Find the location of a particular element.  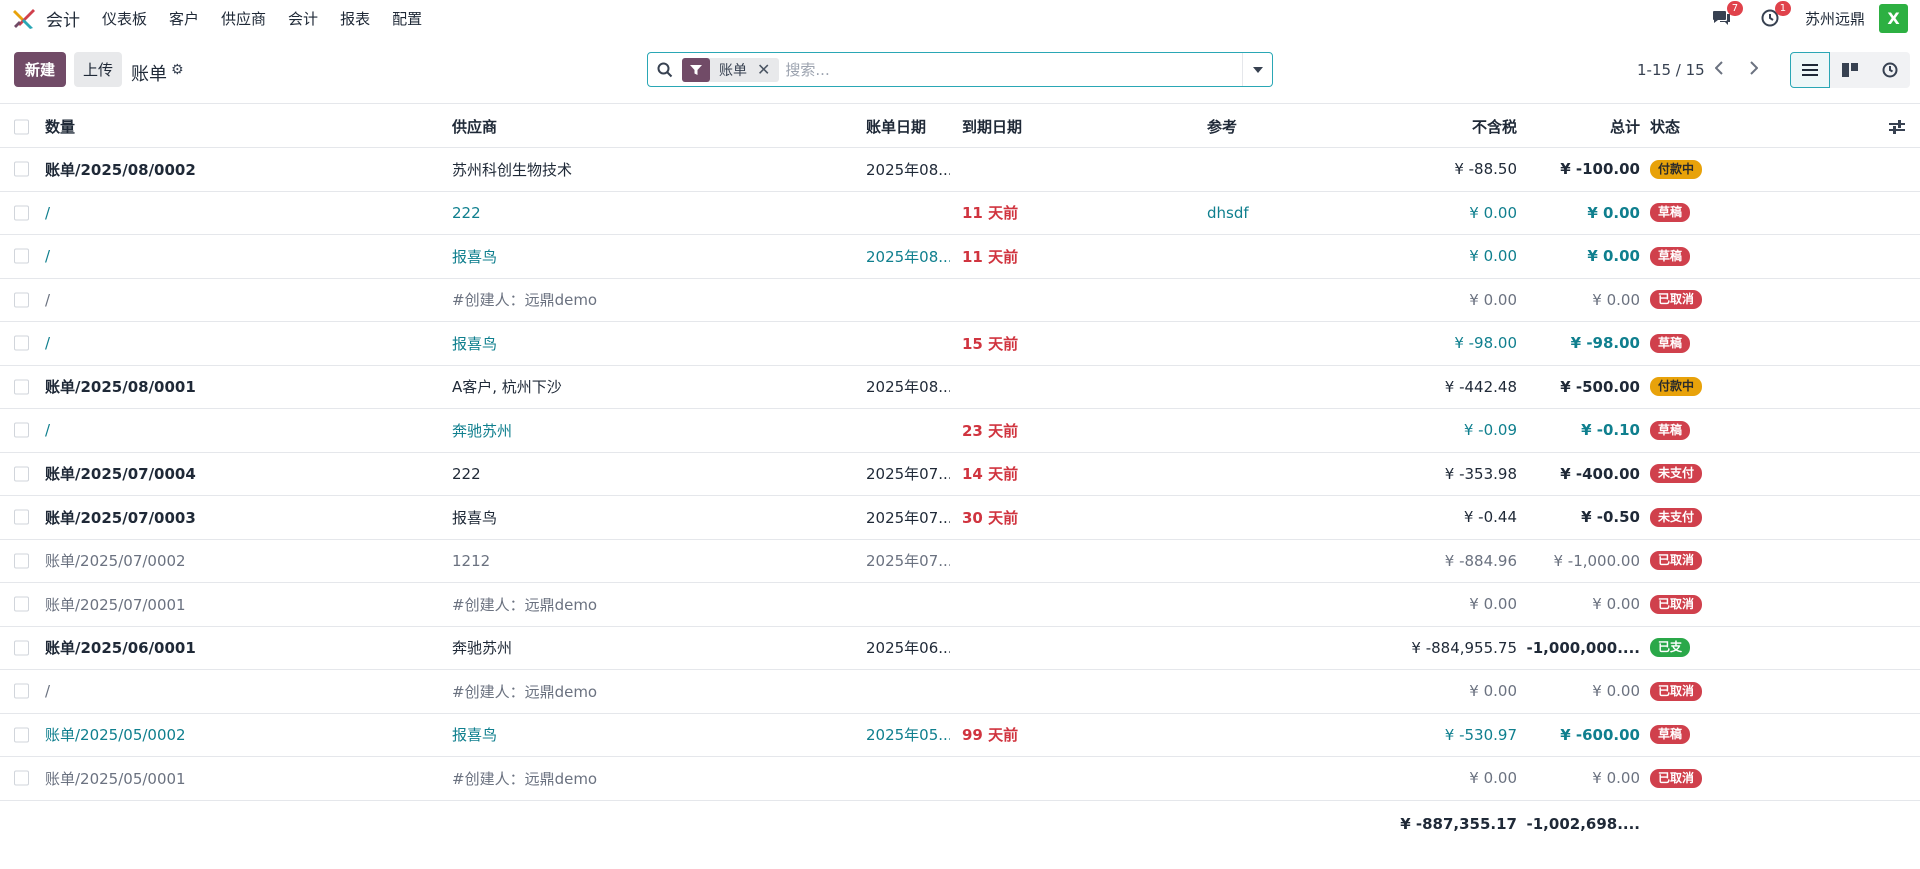

menu-accounting: 会计 is located at coordinates (303, 18).